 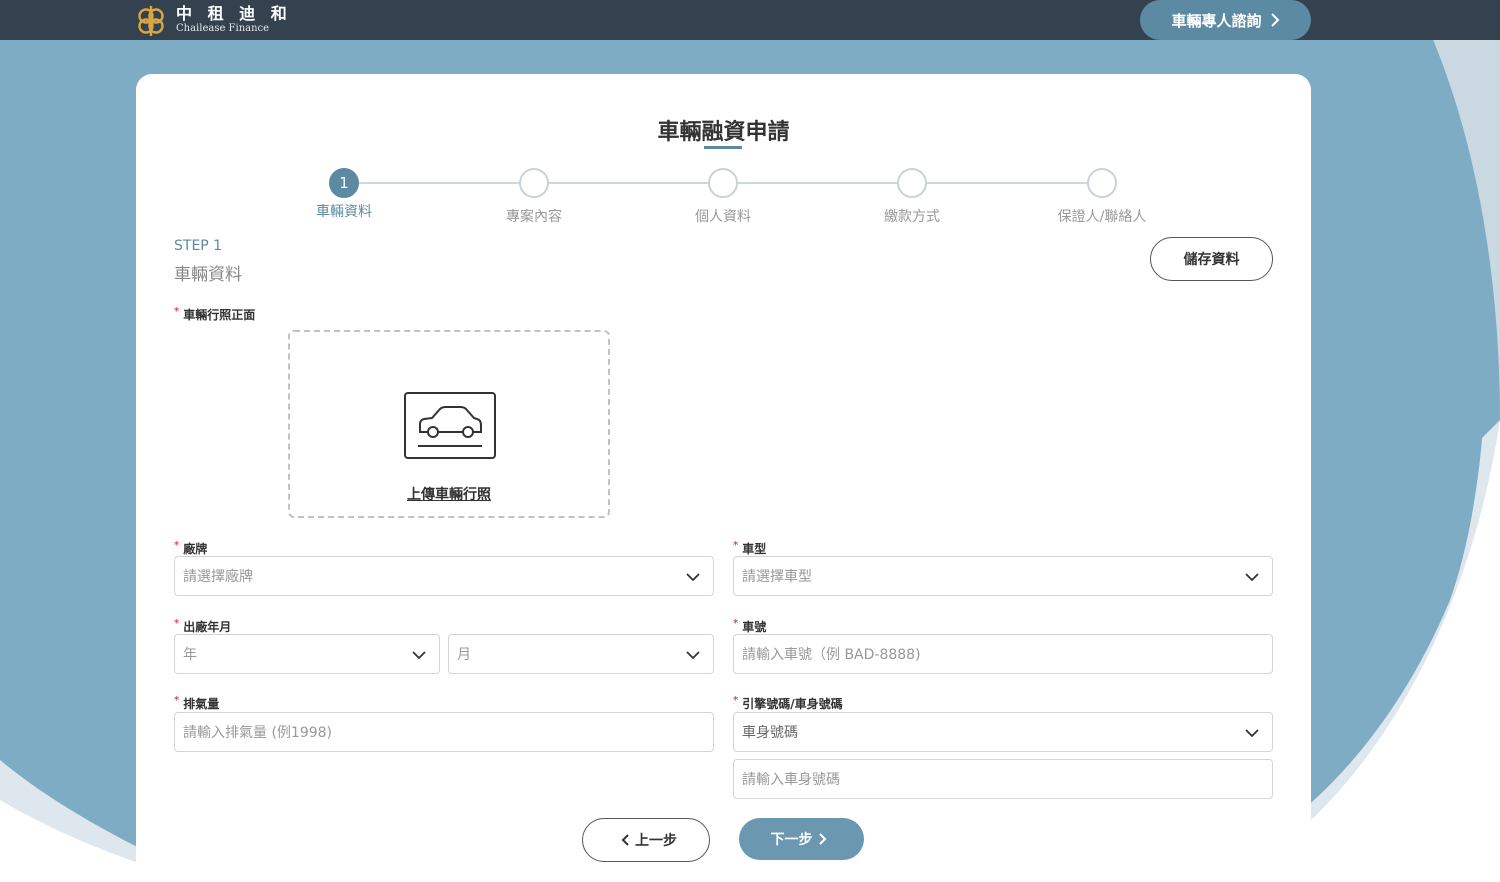 What do you see at coordinates (792, 704) in the screenshot?
I see `engine-body-number-label-text: 引擎號碼/車身號碼` at bounding box center [792, 704].